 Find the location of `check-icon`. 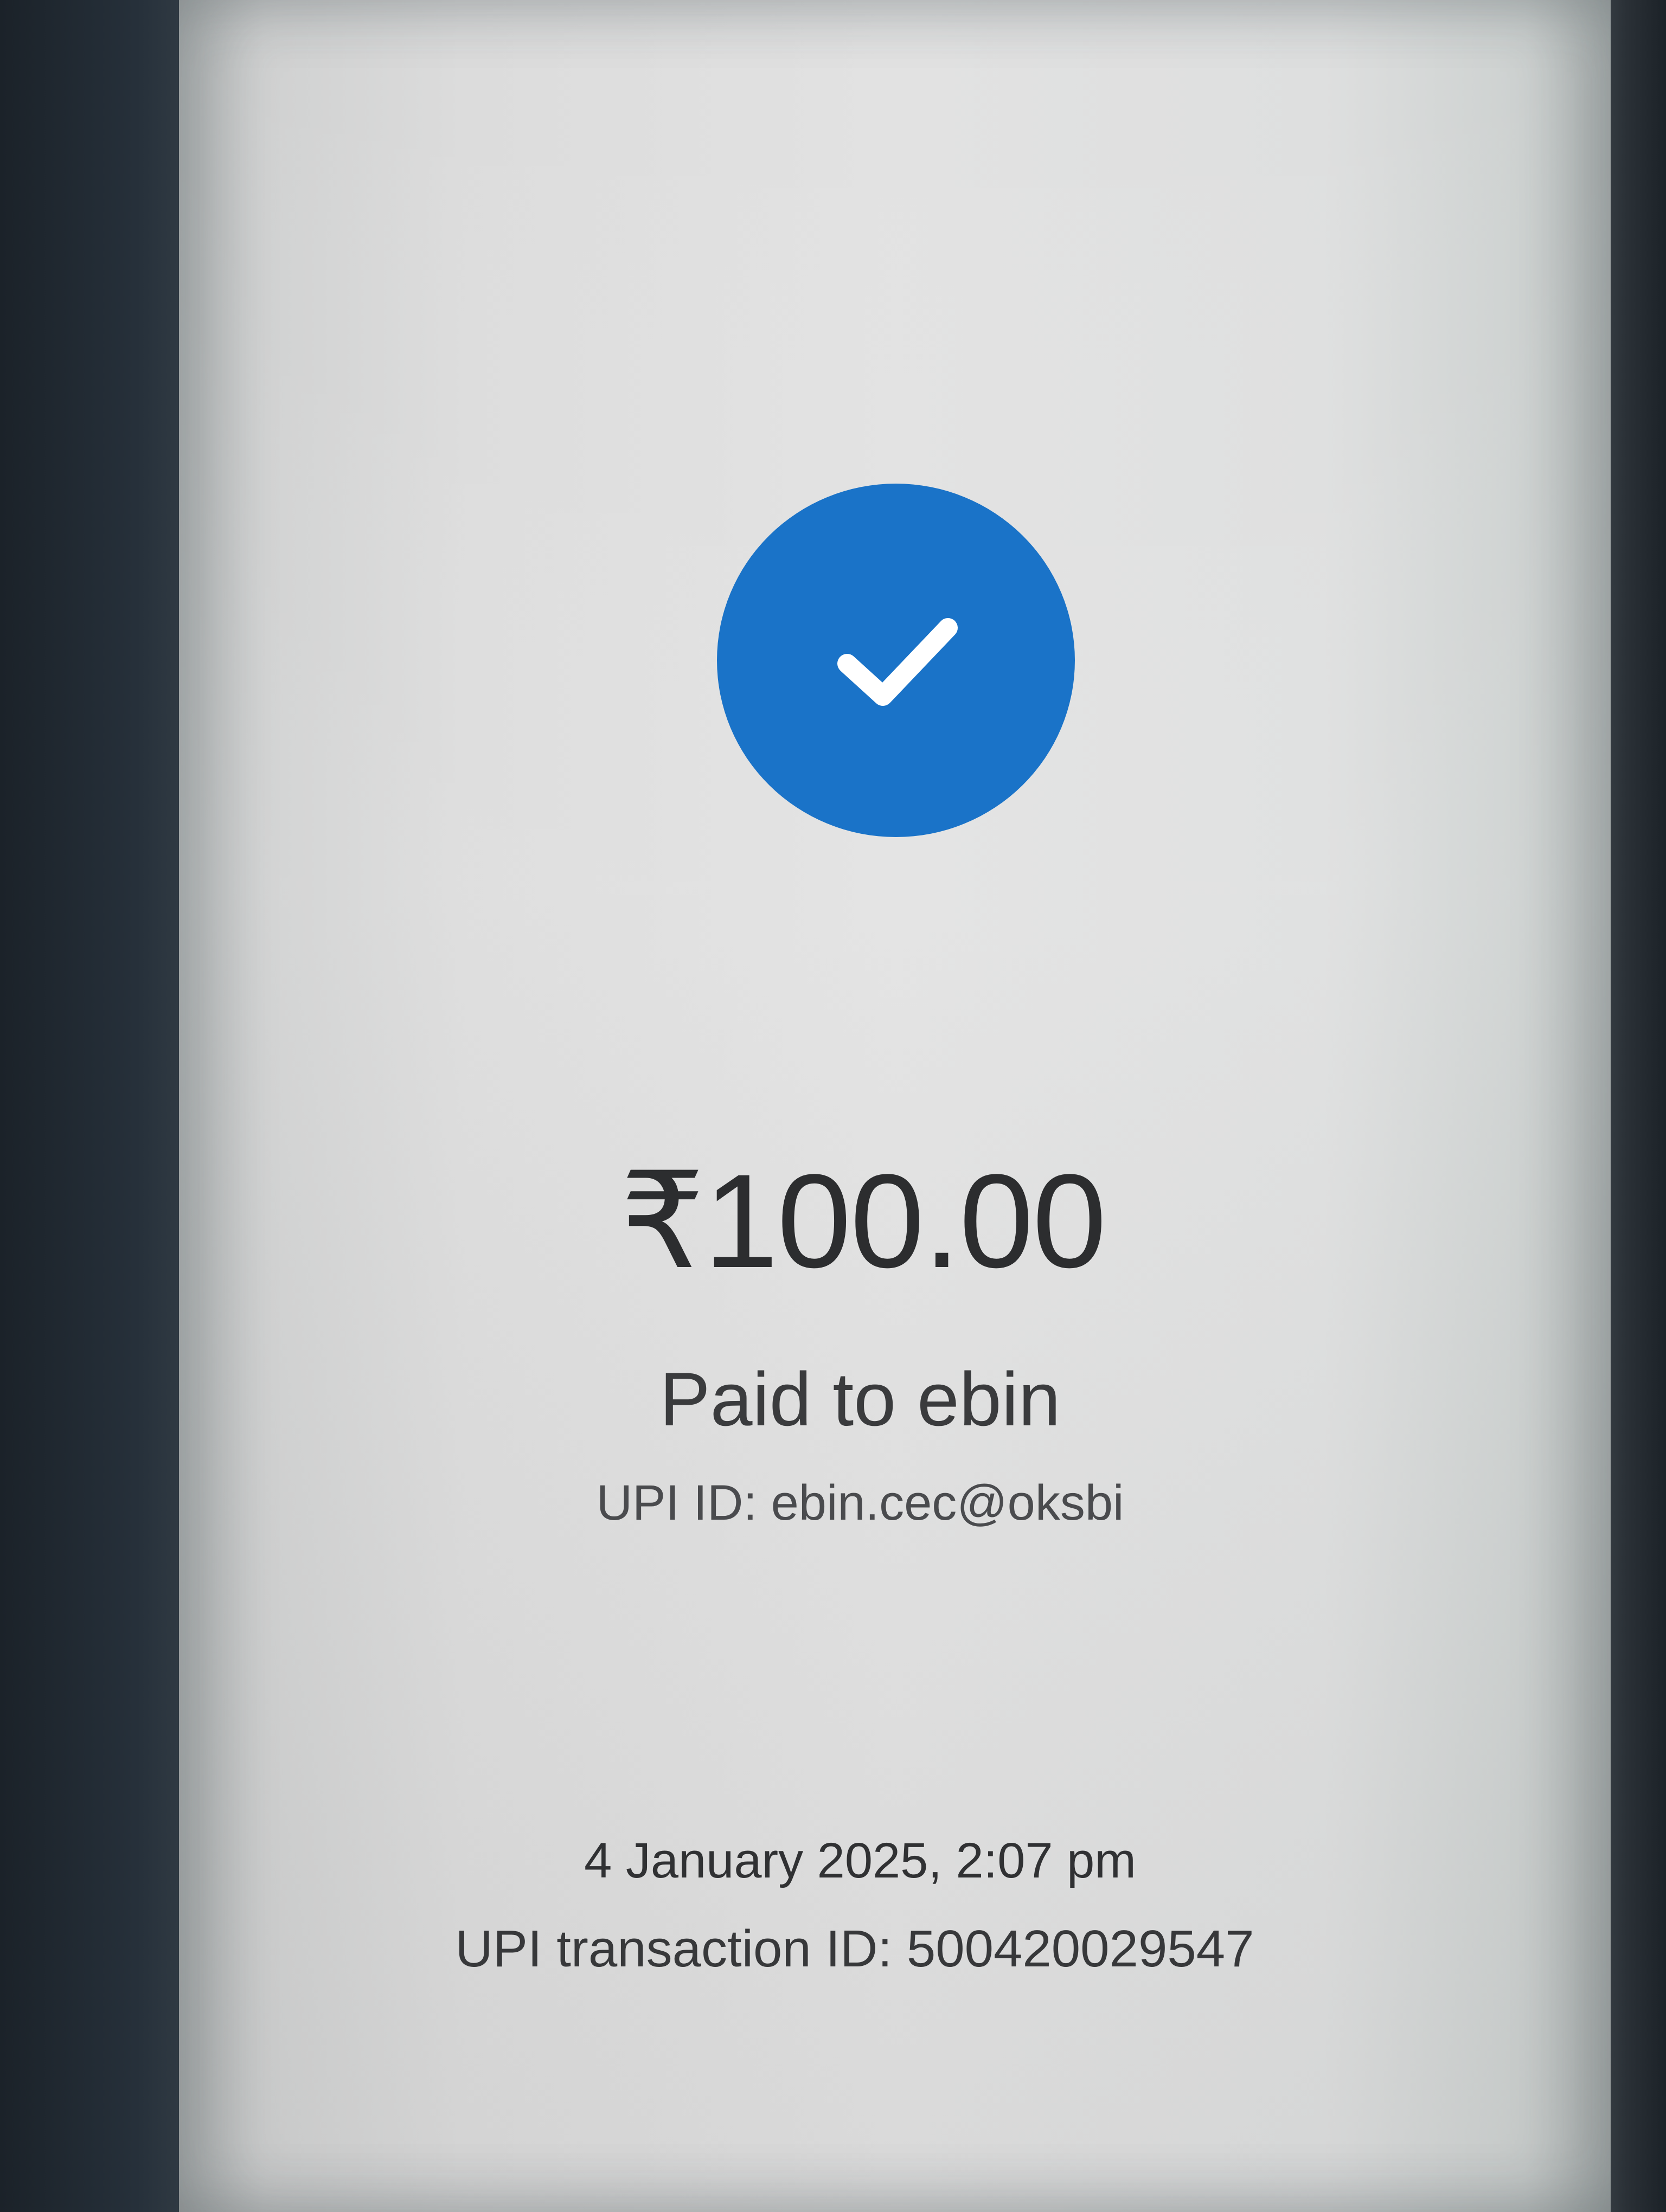

check-icon is located at coordinates (897, 662).